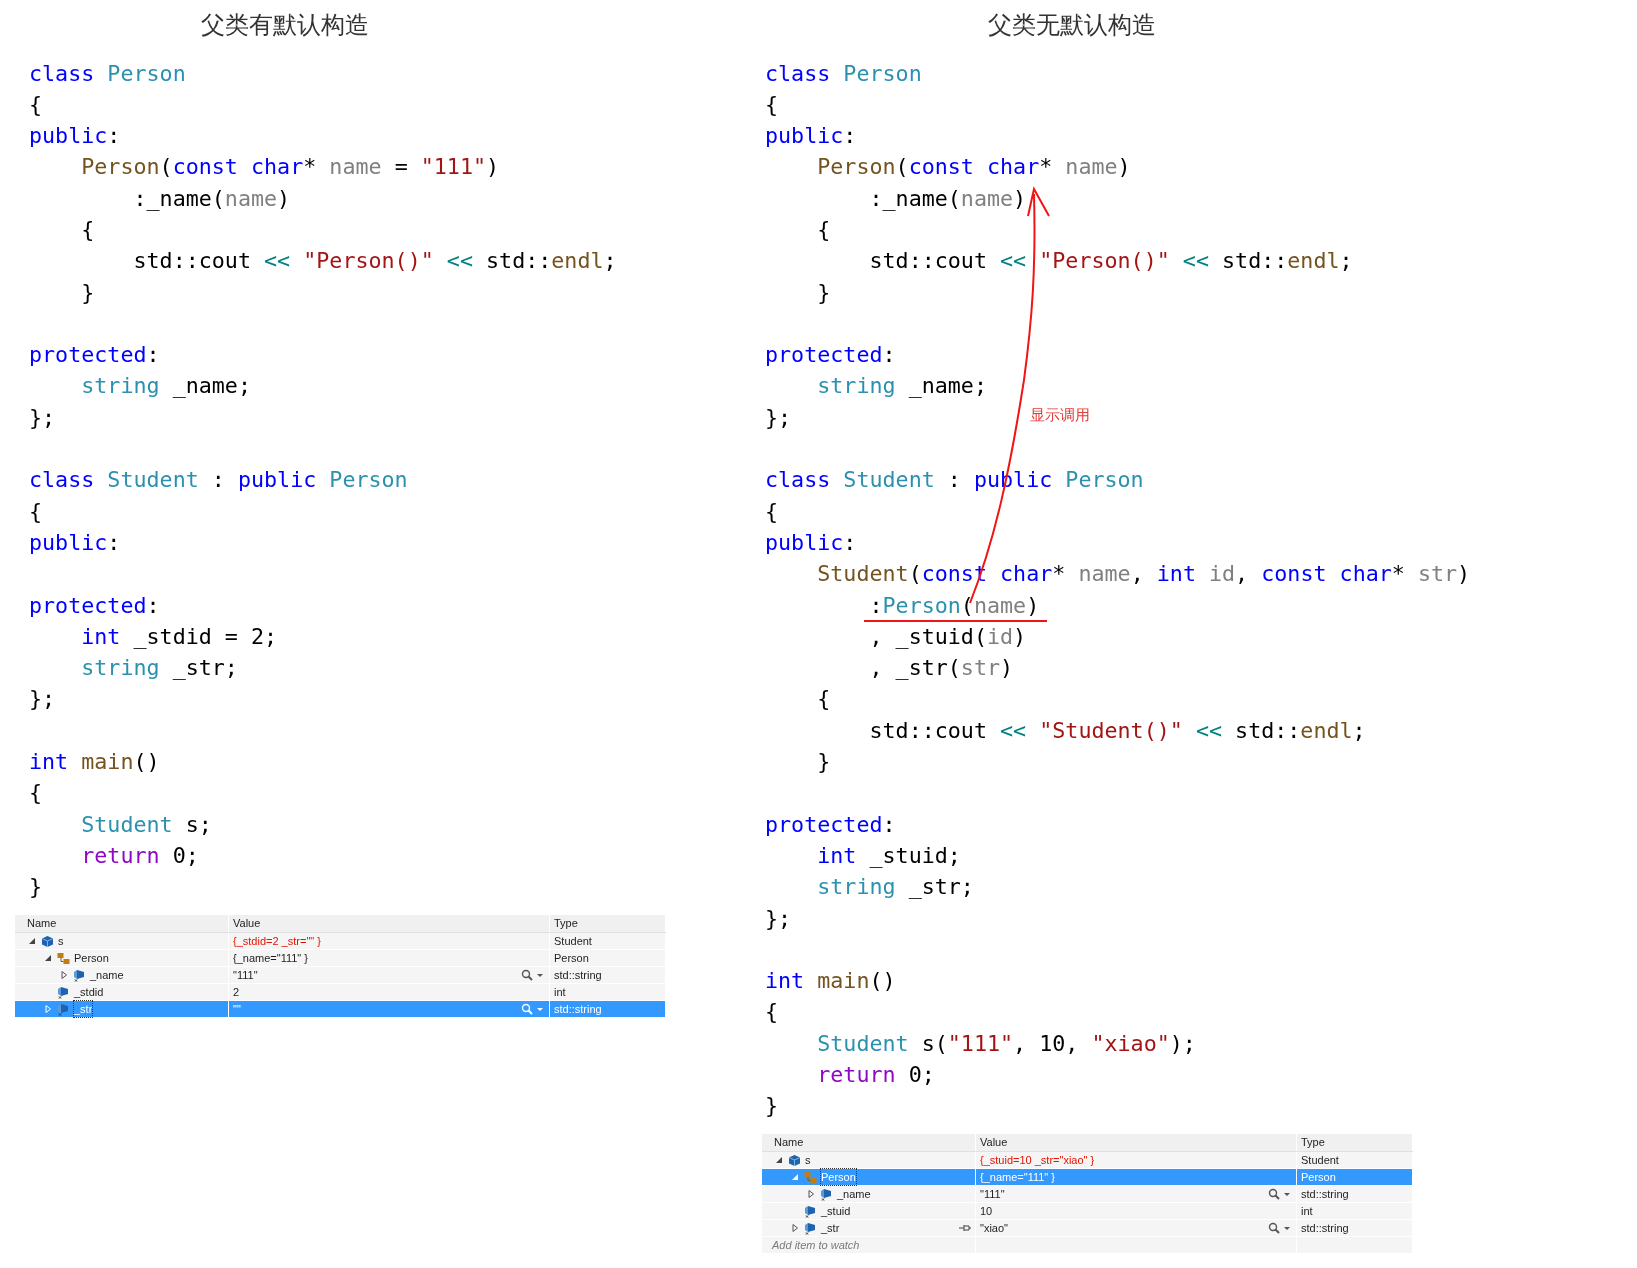  I want to click on variable-value: {_stdid=2 _str="" }, so click(277, 941).